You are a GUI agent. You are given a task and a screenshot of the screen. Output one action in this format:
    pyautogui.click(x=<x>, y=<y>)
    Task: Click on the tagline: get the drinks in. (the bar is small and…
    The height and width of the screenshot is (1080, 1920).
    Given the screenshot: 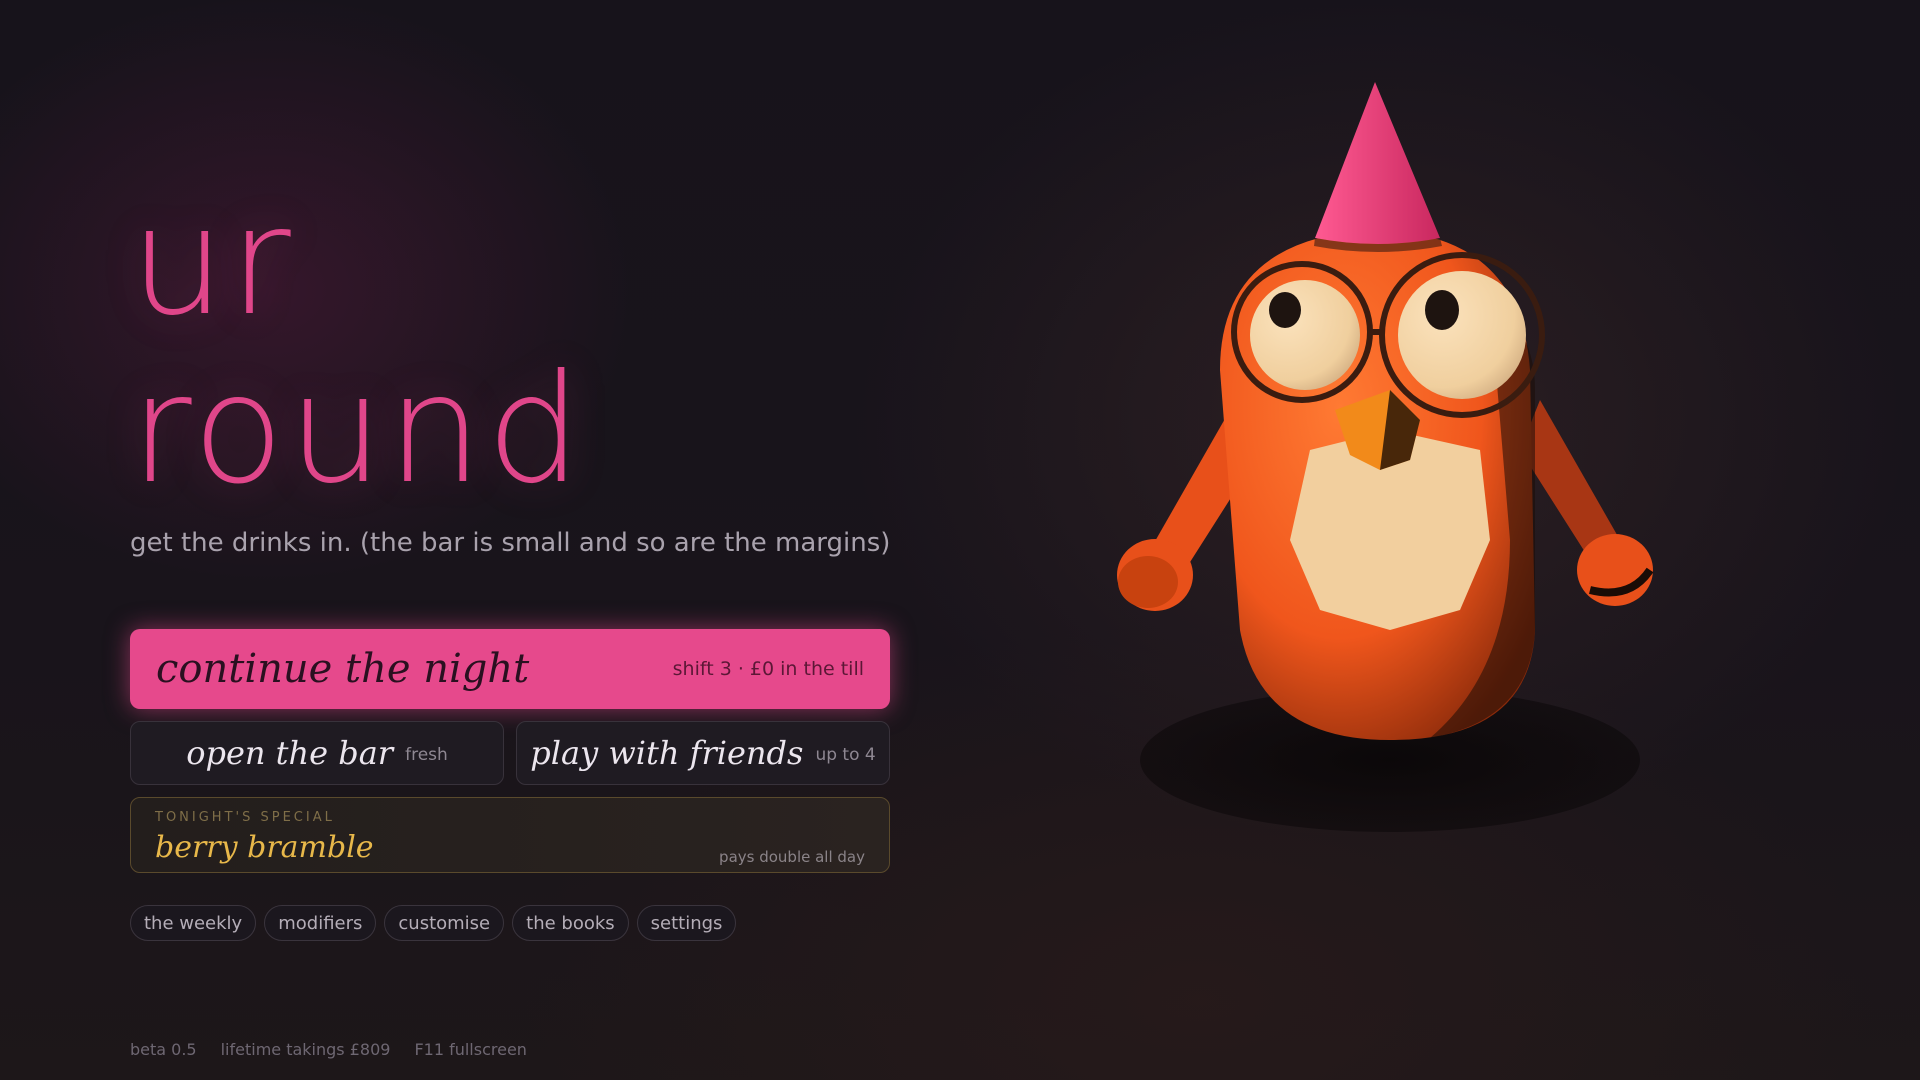 What is the action you would take?
    pyautogui.click(x=510, y=543)
    